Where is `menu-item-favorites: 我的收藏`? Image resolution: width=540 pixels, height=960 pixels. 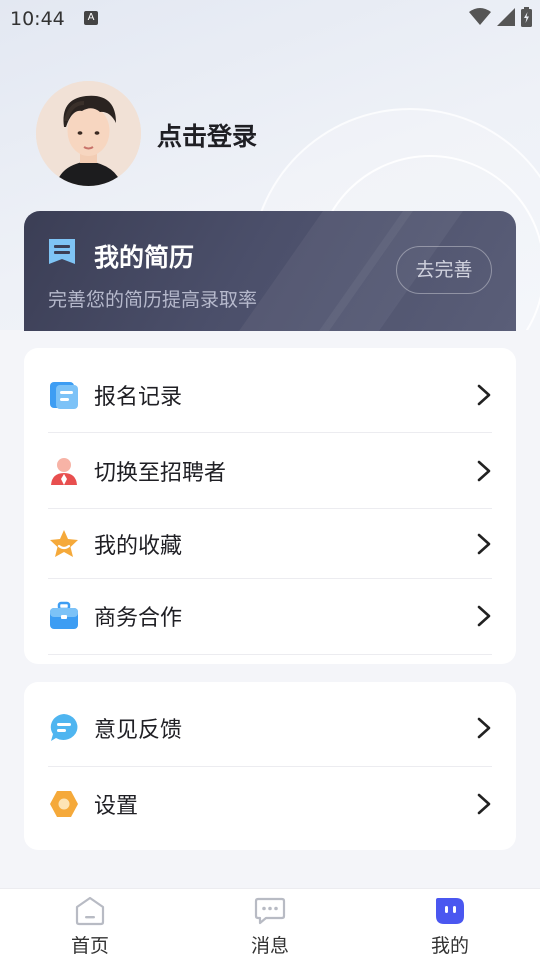 menu-item-favorites: 我的收藏 is located at coordinates (270, 544).